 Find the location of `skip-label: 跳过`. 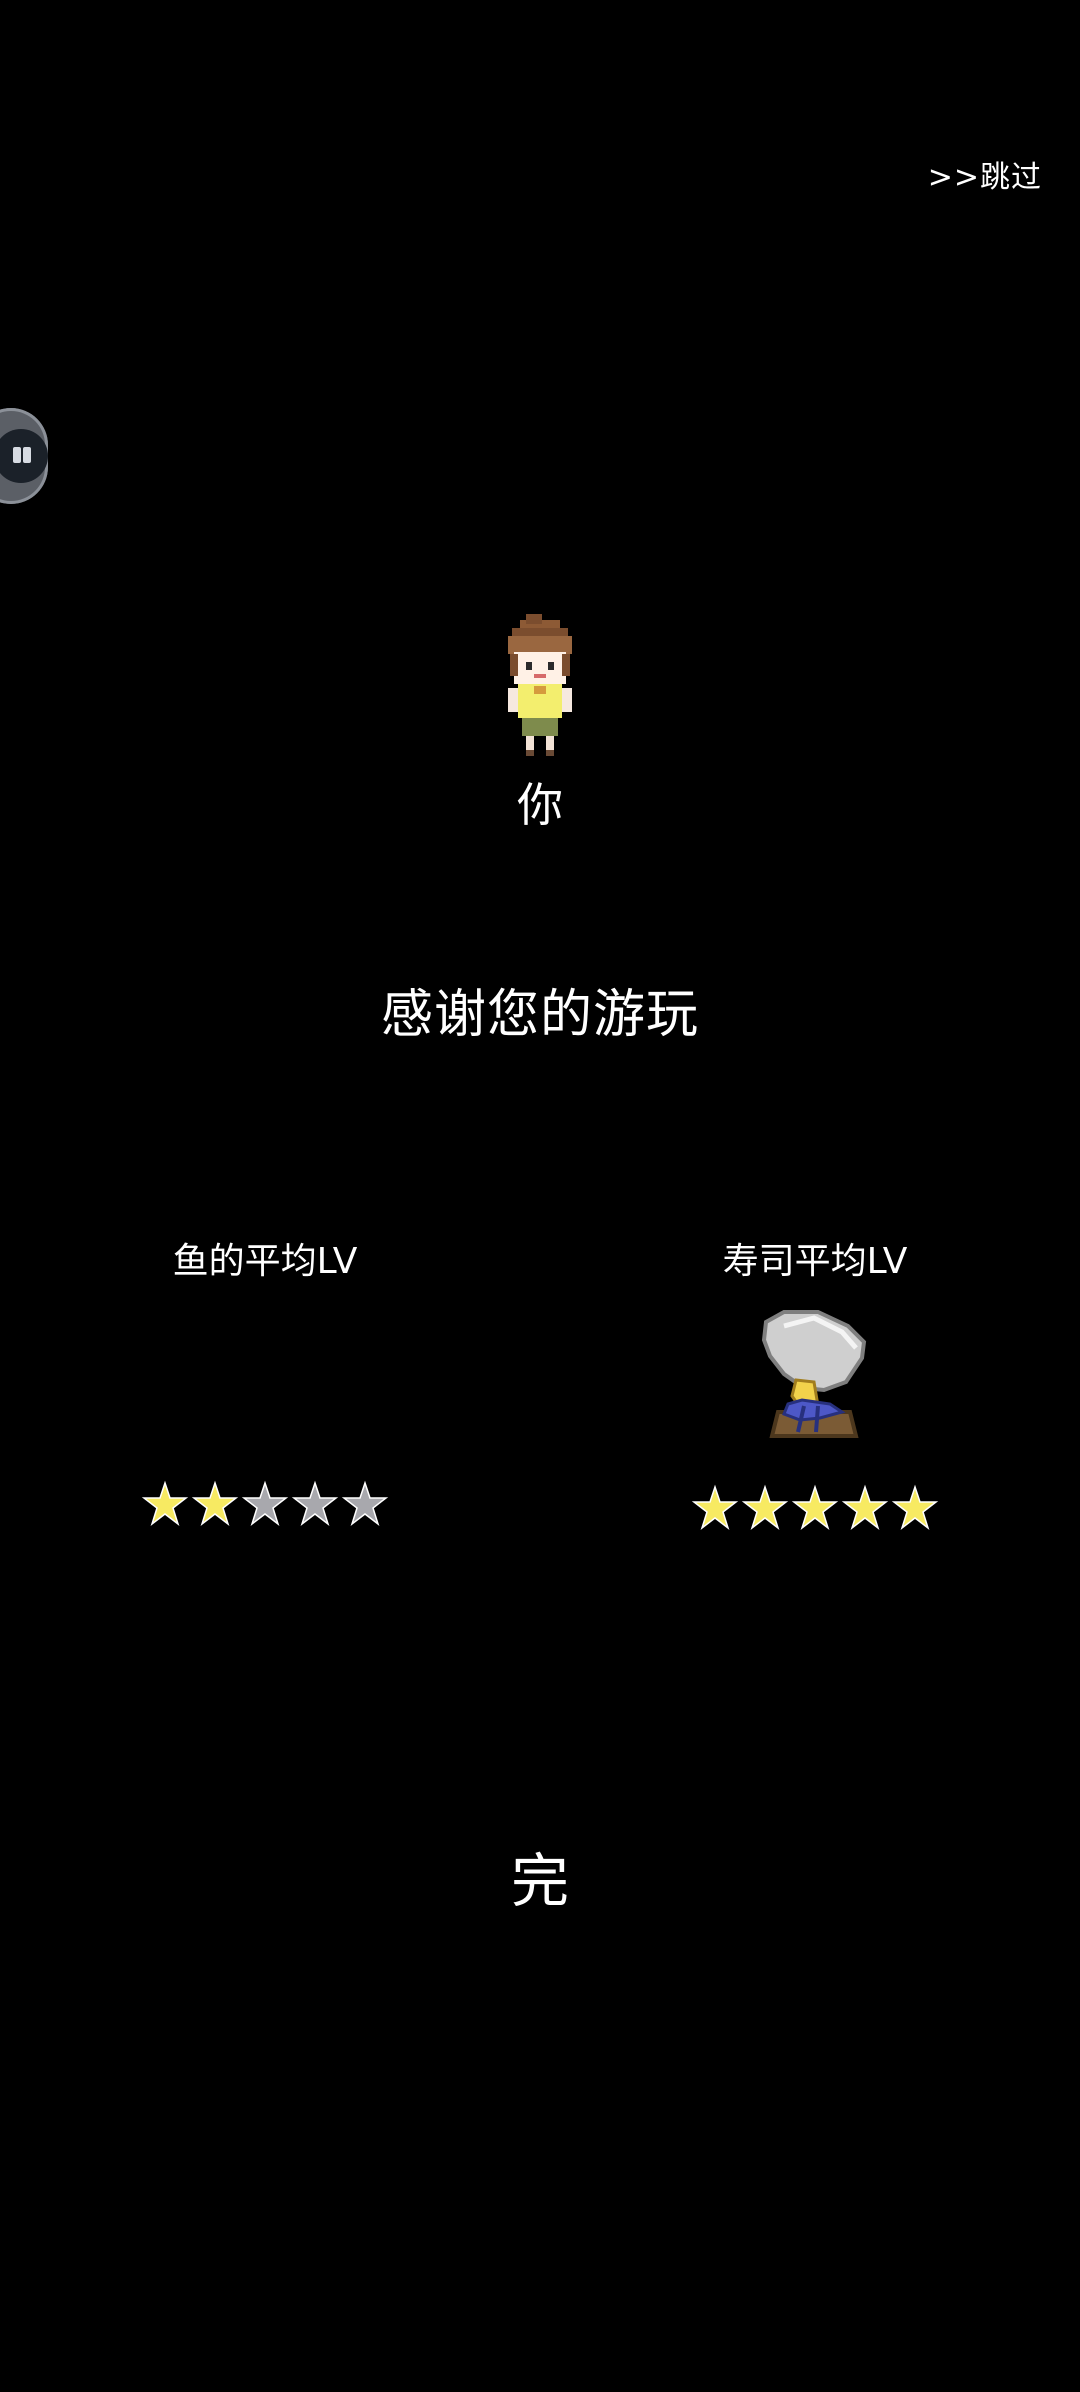

skip-label: 跳过 is located at coordinates (1011, 177).